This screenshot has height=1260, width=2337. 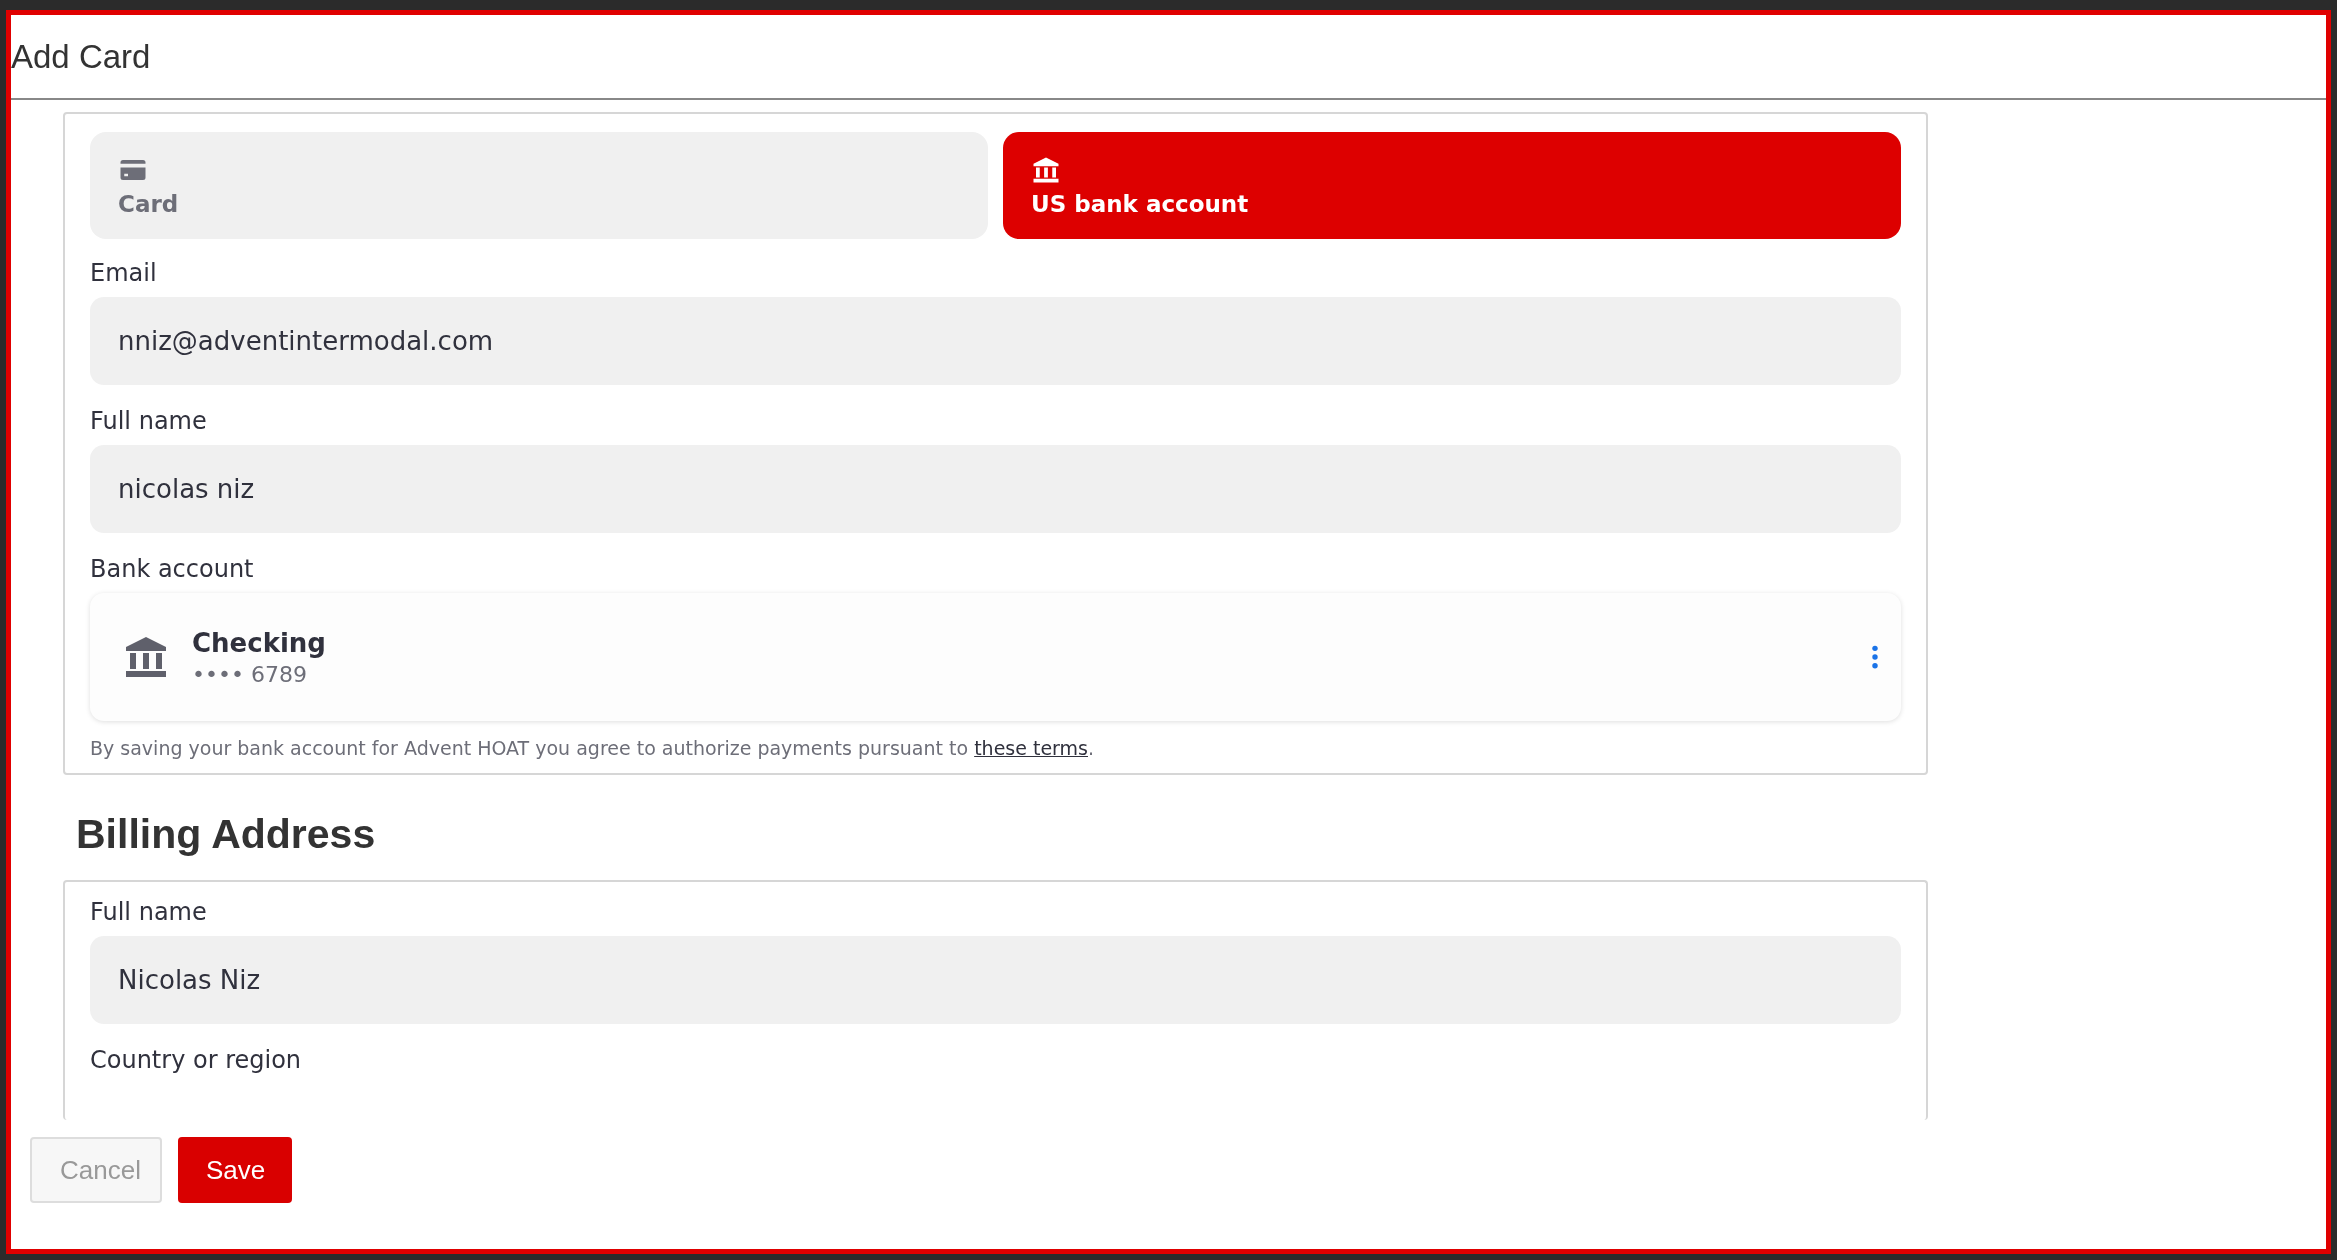 What do you see at coordinates (124, 273) in the screenshot?
I see `field-label: Email` at bounding box center [124, 273].